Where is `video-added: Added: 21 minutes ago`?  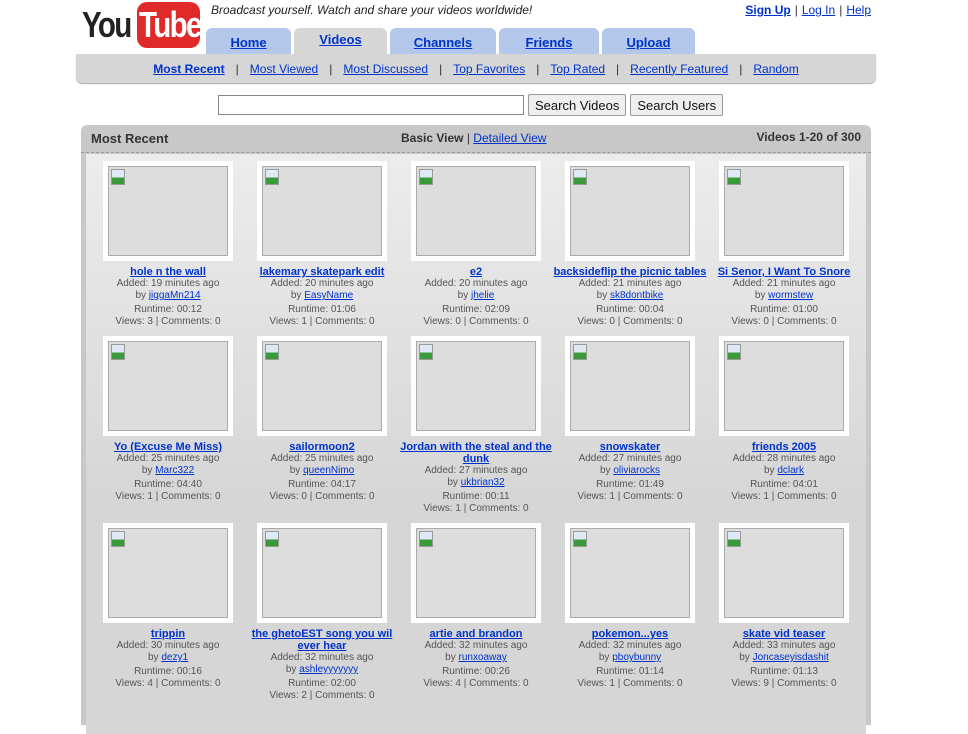
video-added: Added: 21 minutes ago is located at coordinates (630, 283).